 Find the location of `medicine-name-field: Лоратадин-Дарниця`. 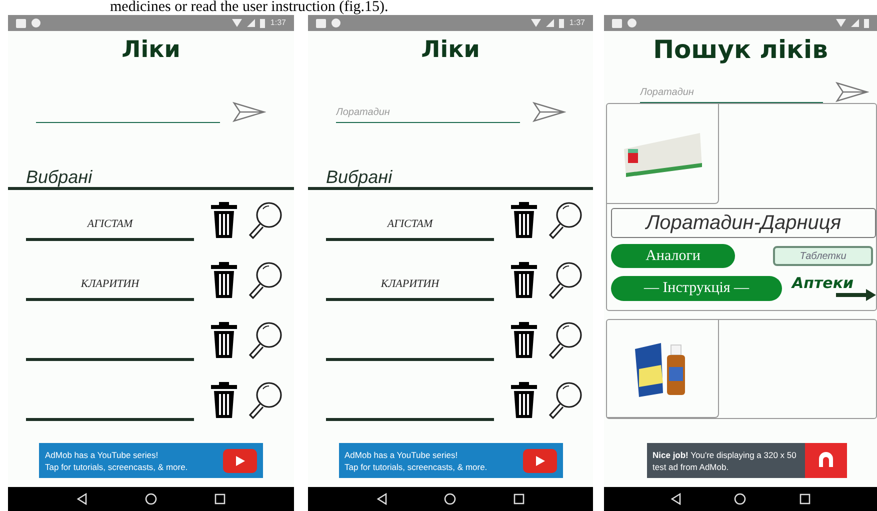

medicine-name-field: Лоратадин-Дарниця is located at coordinates (743, 223).